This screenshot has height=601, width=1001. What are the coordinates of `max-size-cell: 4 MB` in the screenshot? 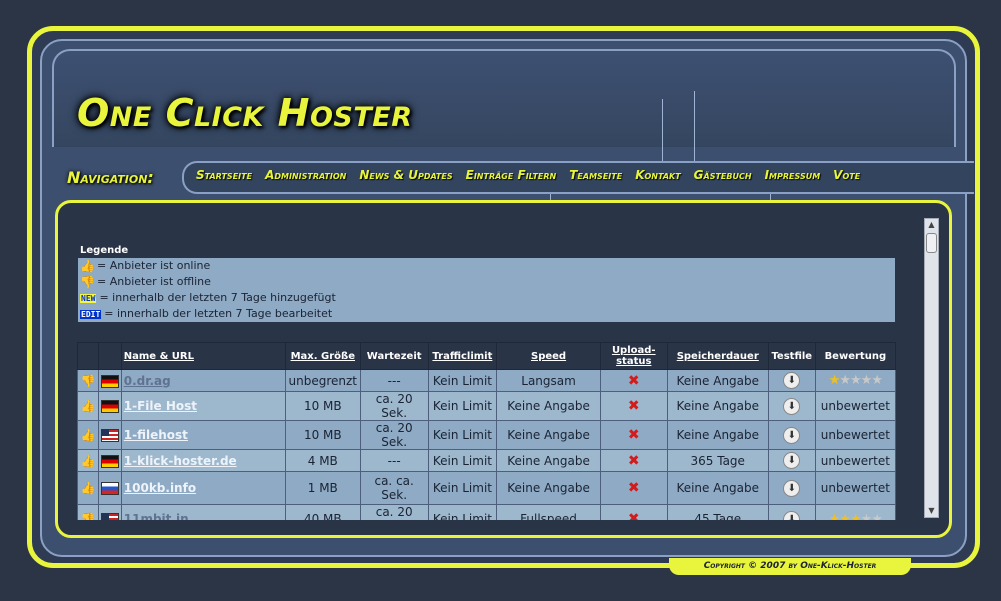 It's located at (322, 460).